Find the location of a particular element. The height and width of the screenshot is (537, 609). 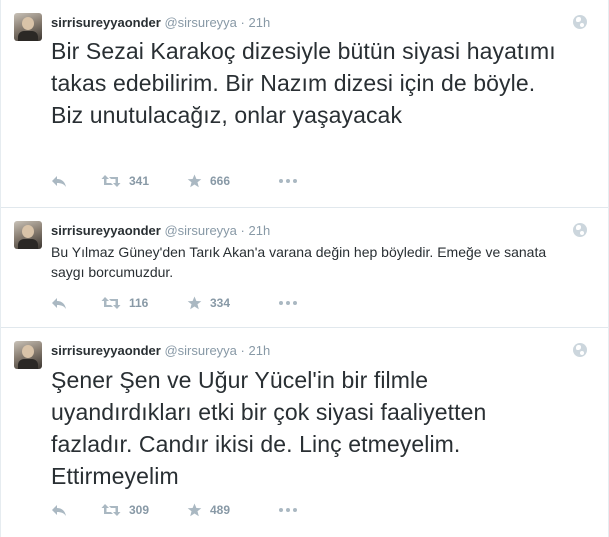

tweet-actions: 309 489 is located at coordinates (180, 510).